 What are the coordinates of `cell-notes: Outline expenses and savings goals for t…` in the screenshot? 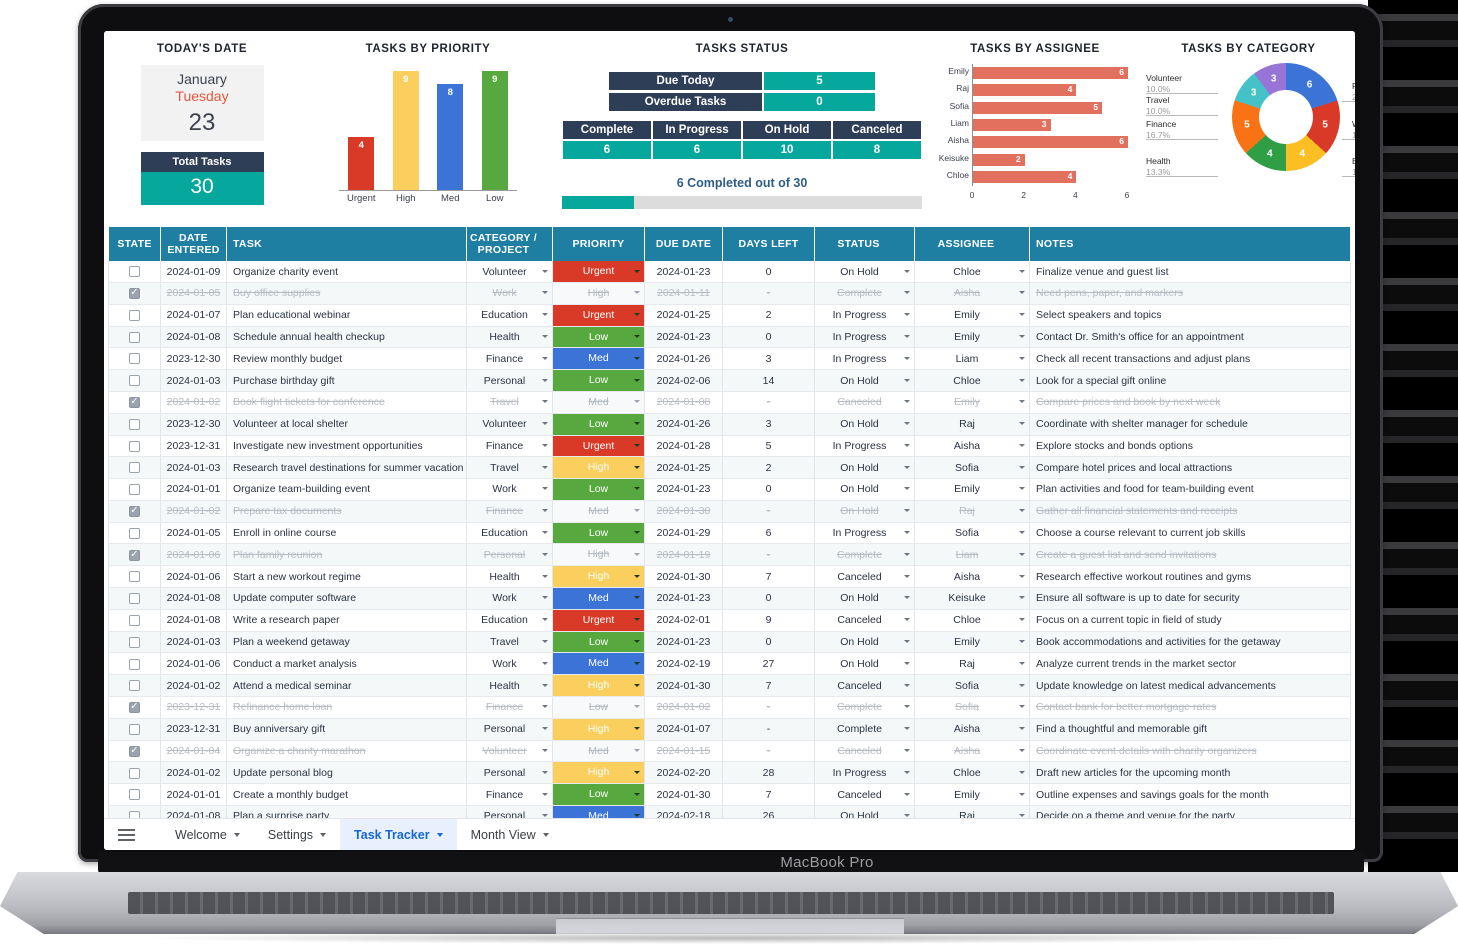 It's located at (1190, 795).